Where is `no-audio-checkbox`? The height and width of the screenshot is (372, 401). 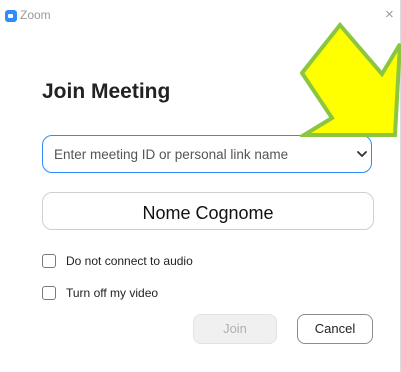
no-audio-checkbox is located at coordinates (49, 261).